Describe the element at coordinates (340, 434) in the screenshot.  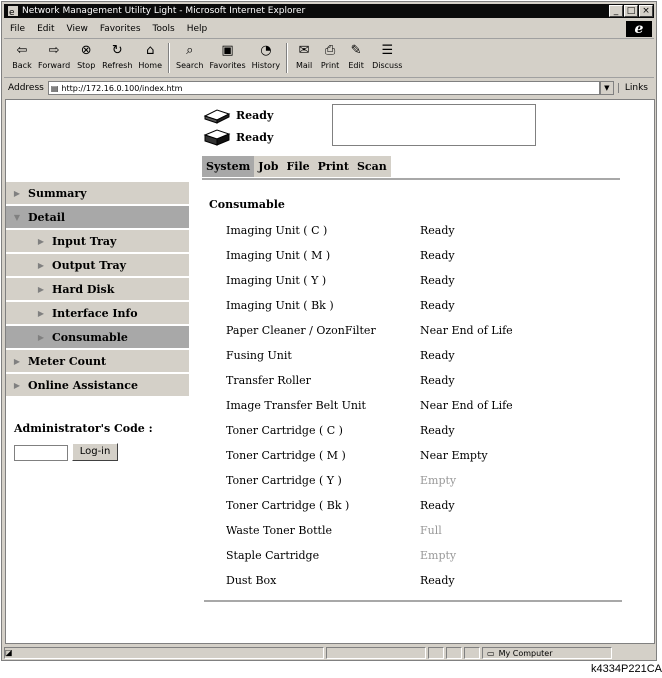
I see `consumable-row: Toner Cartridge ( C ) Ready` at that location.